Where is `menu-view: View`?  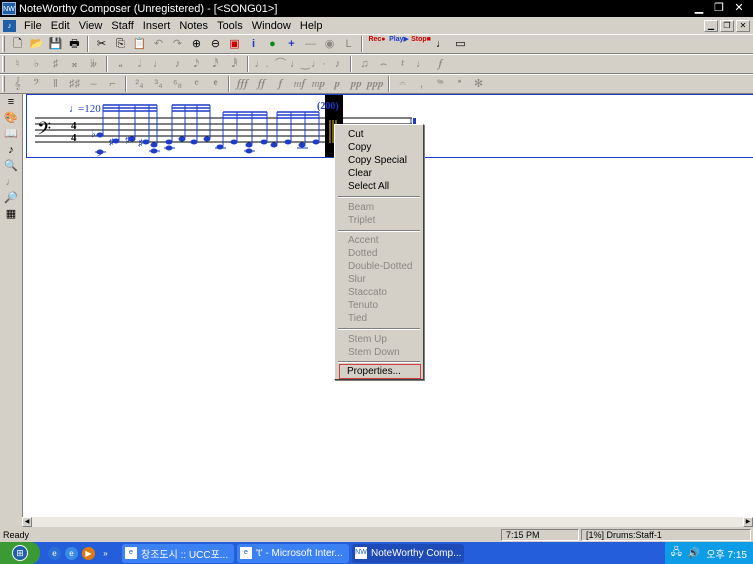
menu-view: View is located at coordinates (91, 26).